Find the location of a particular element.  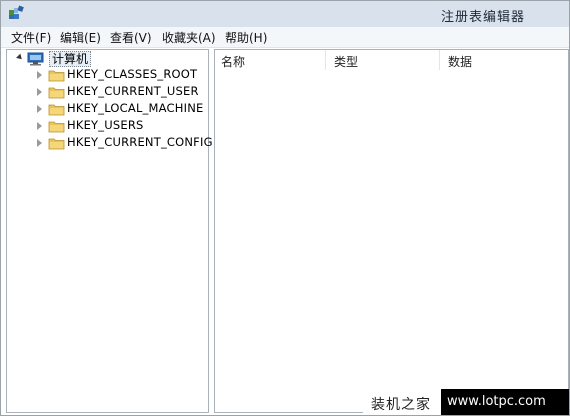

tree-item-hkey-users: HKEY_USERS is located at coordinates (107, 126).